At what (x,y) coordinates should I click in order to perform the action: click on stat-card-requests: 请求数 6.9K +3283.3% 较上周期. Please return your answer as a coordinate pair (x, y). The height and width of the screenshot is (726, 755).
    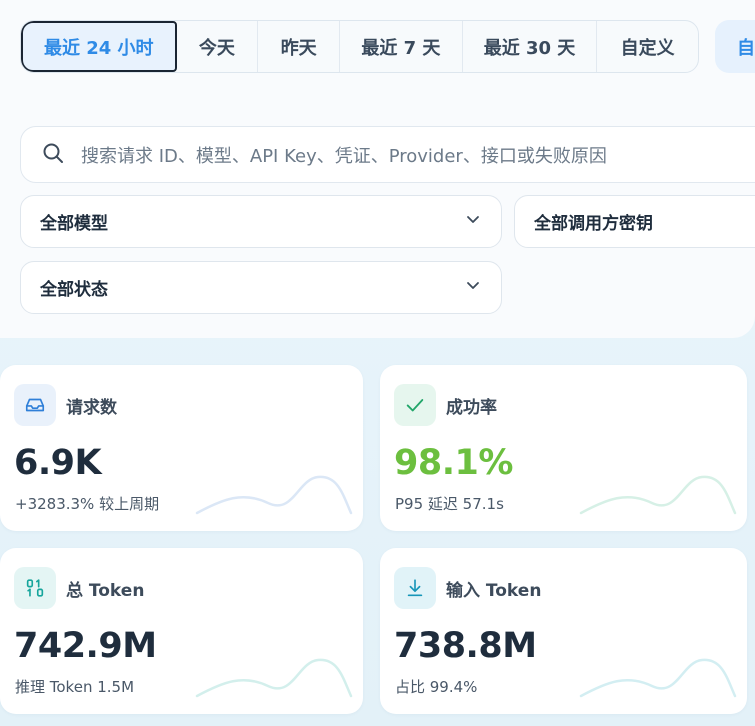
    Looking at the image, I should click on (181, 448).